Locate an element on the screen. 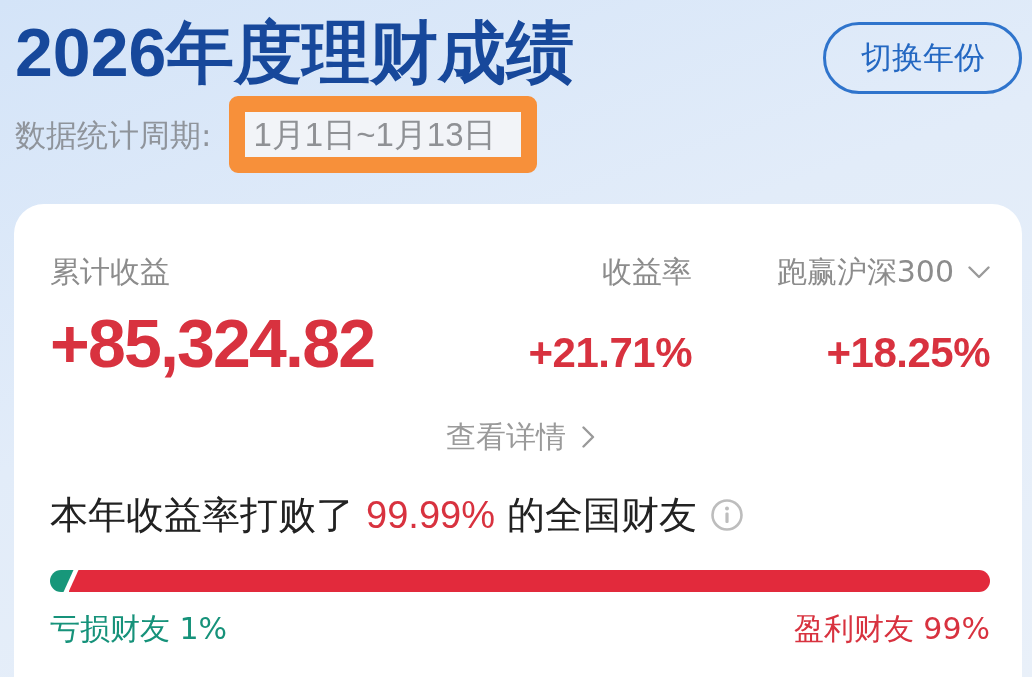 This screenshot has height=677, width=1032. gain-share-label: 盈利财友 99% is located at coordinates (891, 629).